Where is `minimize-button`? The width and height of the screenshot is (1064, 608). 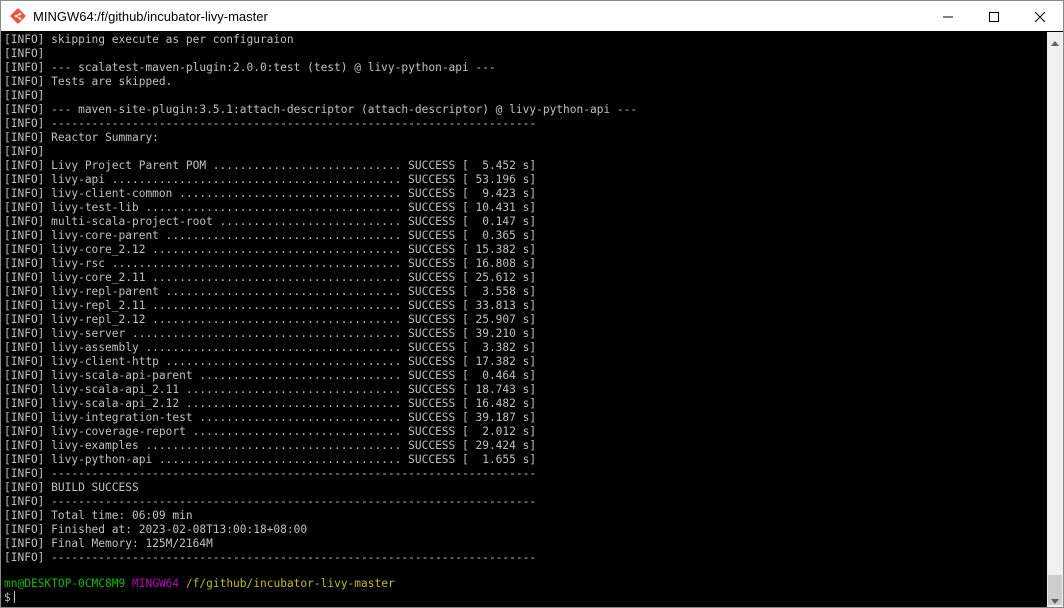
minimize-button is located at coordinates (948, 16).